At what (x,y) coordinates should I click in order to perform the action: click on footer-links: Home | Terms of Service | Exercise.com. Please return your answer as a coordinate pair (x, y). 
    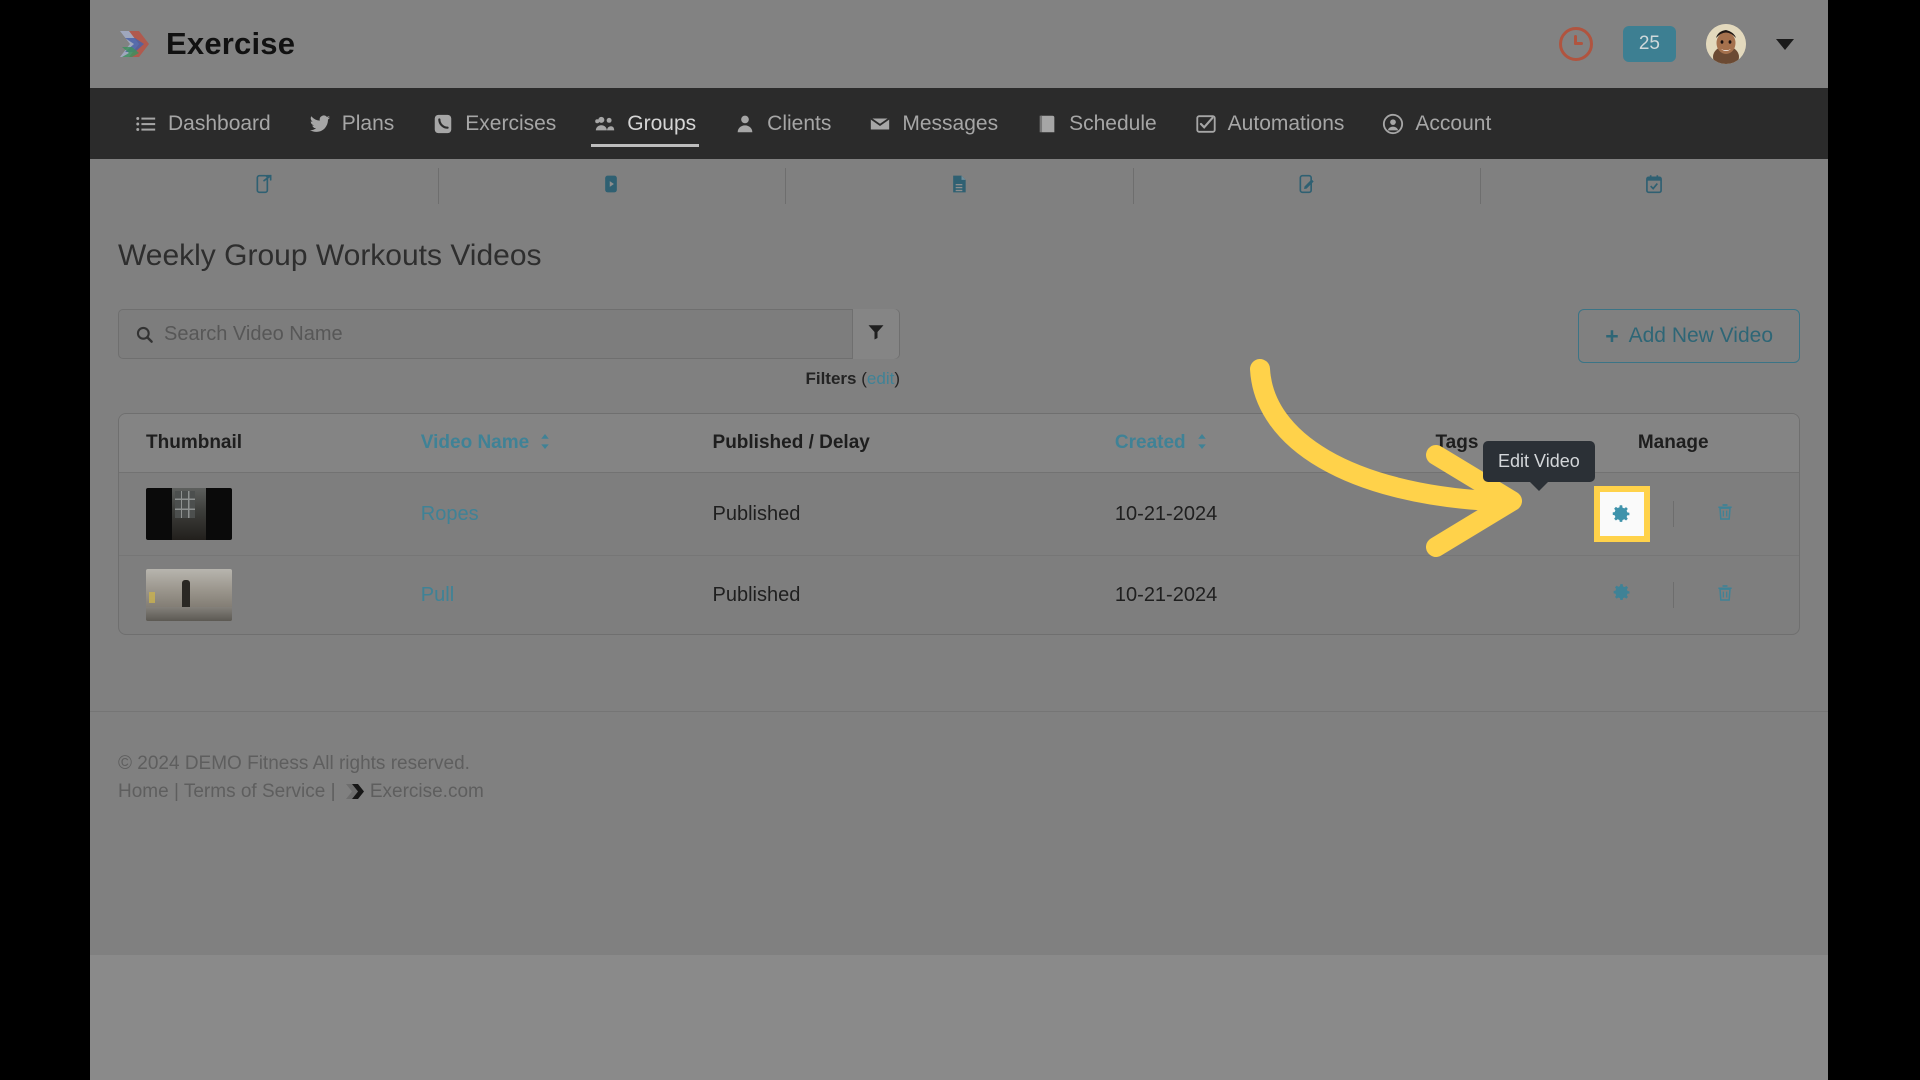
    Looking at the image, I should click on (301, 792).